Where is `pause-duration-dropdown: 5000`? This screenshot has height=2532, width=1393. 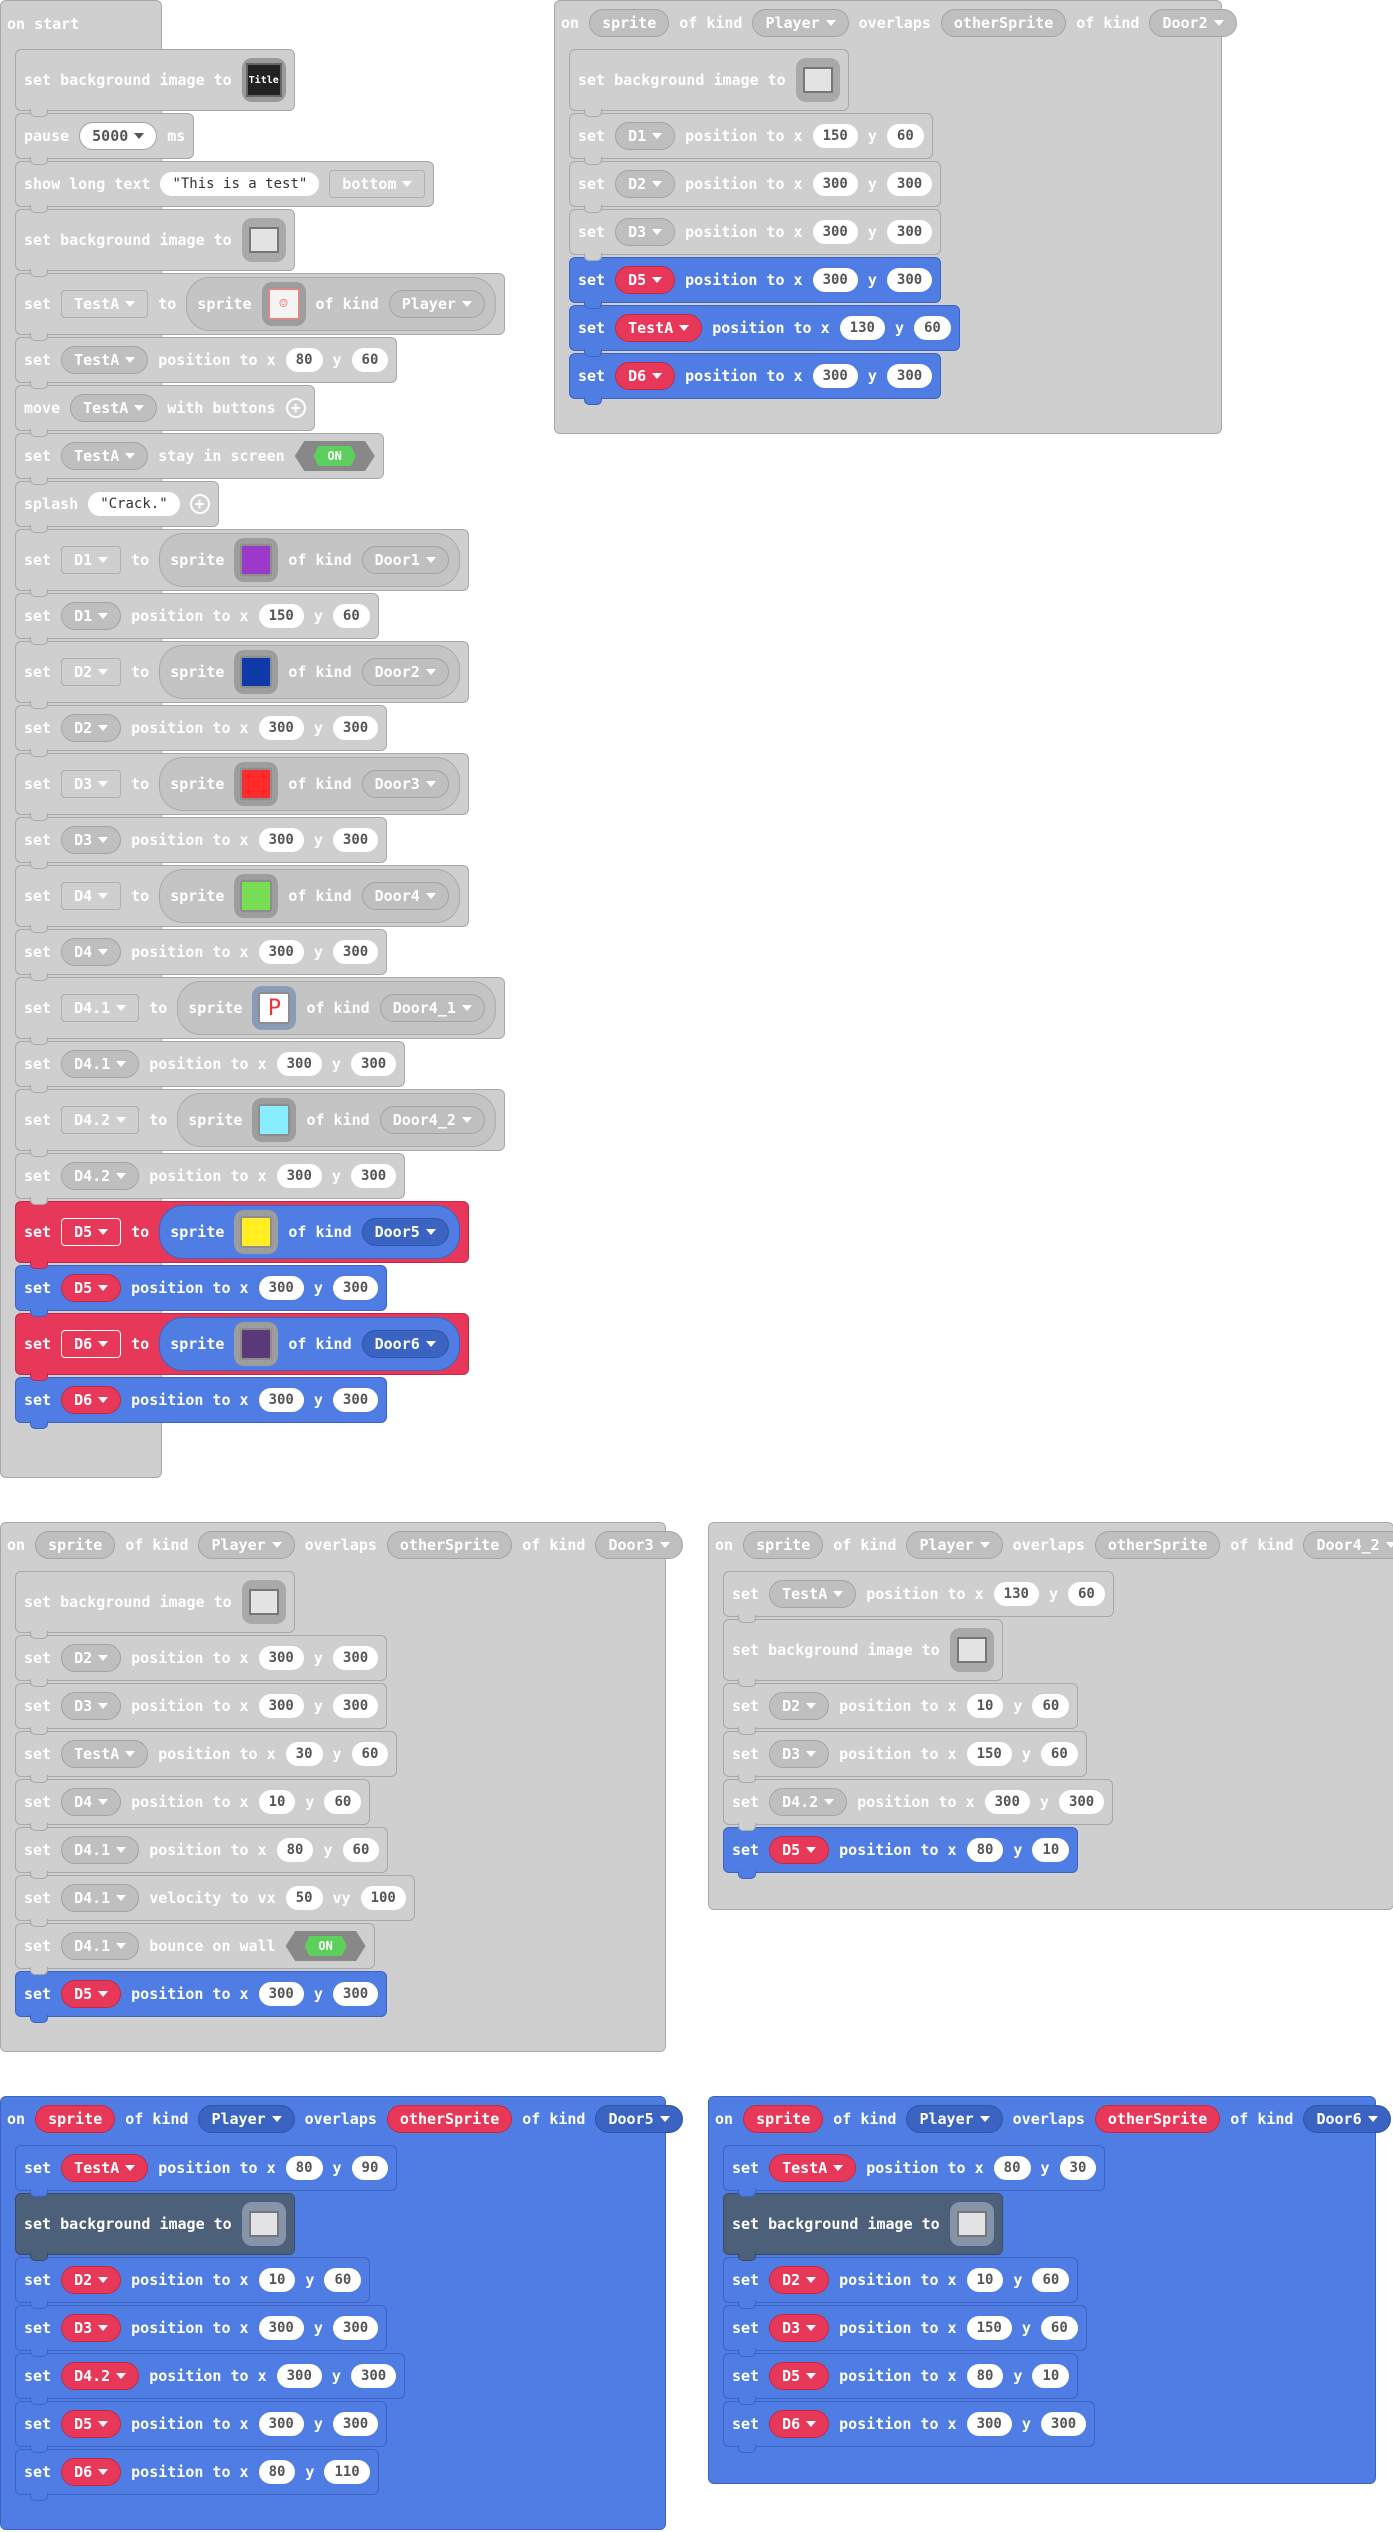
pause-duration-dropdown: 5000 is located at coordinates (118, 136).